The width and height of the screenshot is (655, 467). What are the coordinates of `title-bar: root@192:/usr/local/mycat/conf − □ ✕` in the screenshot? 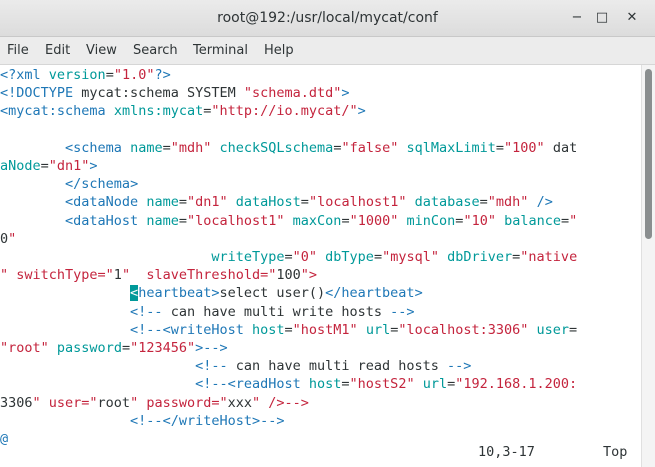 It's located at (327, 18).